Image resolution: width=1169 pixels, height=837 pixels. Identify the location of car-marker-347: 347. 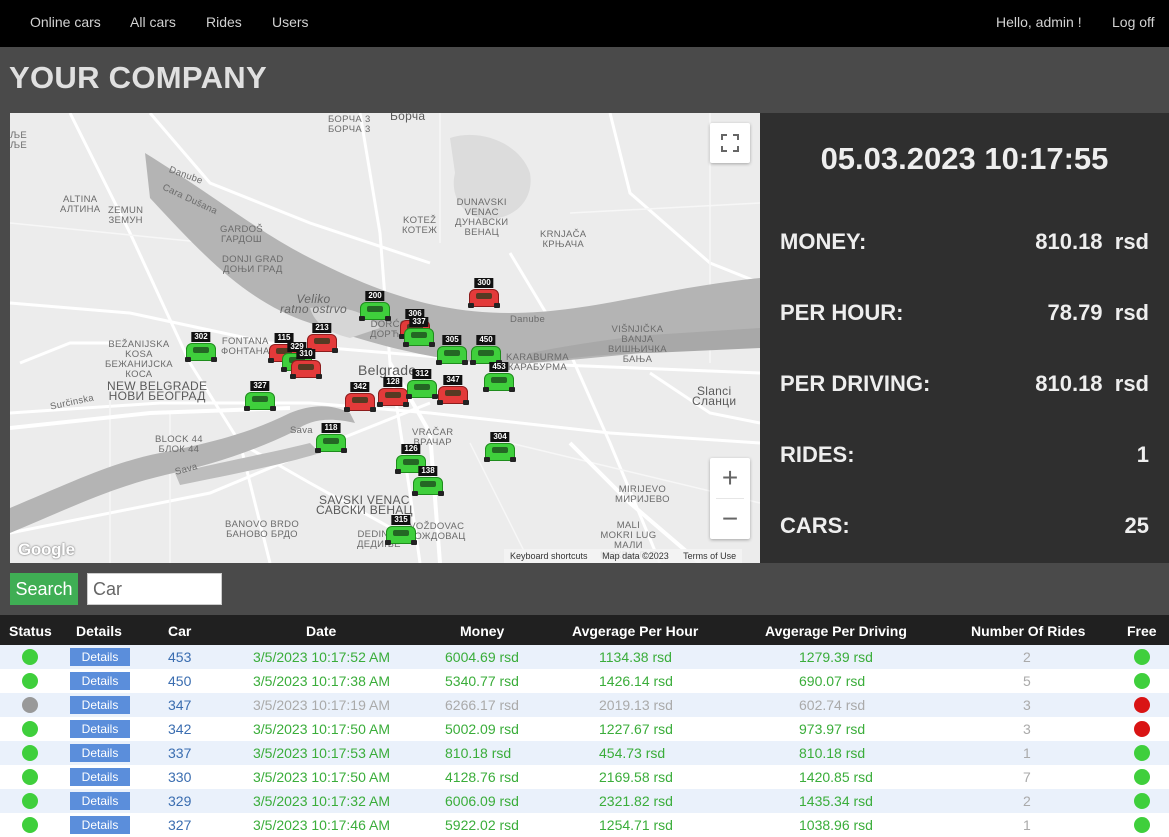
(453, 391).